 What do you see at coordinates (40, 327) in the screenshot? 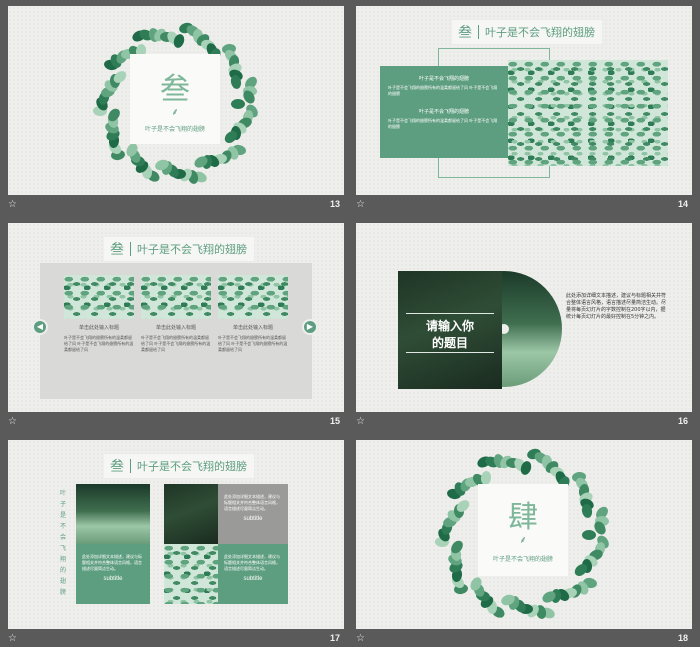
I see `carousel-prev-icon: ◀` at bounding box center [40, 327].